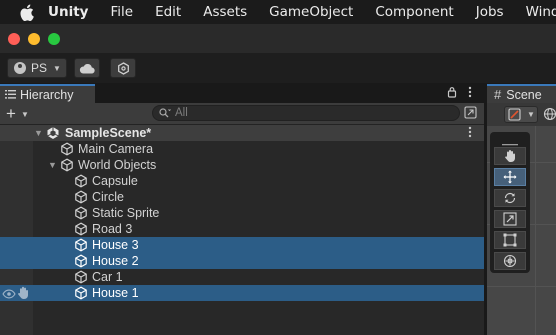  I want to click on hierarchy-row-static-sprite: Static Sprite, so click(242, 213).